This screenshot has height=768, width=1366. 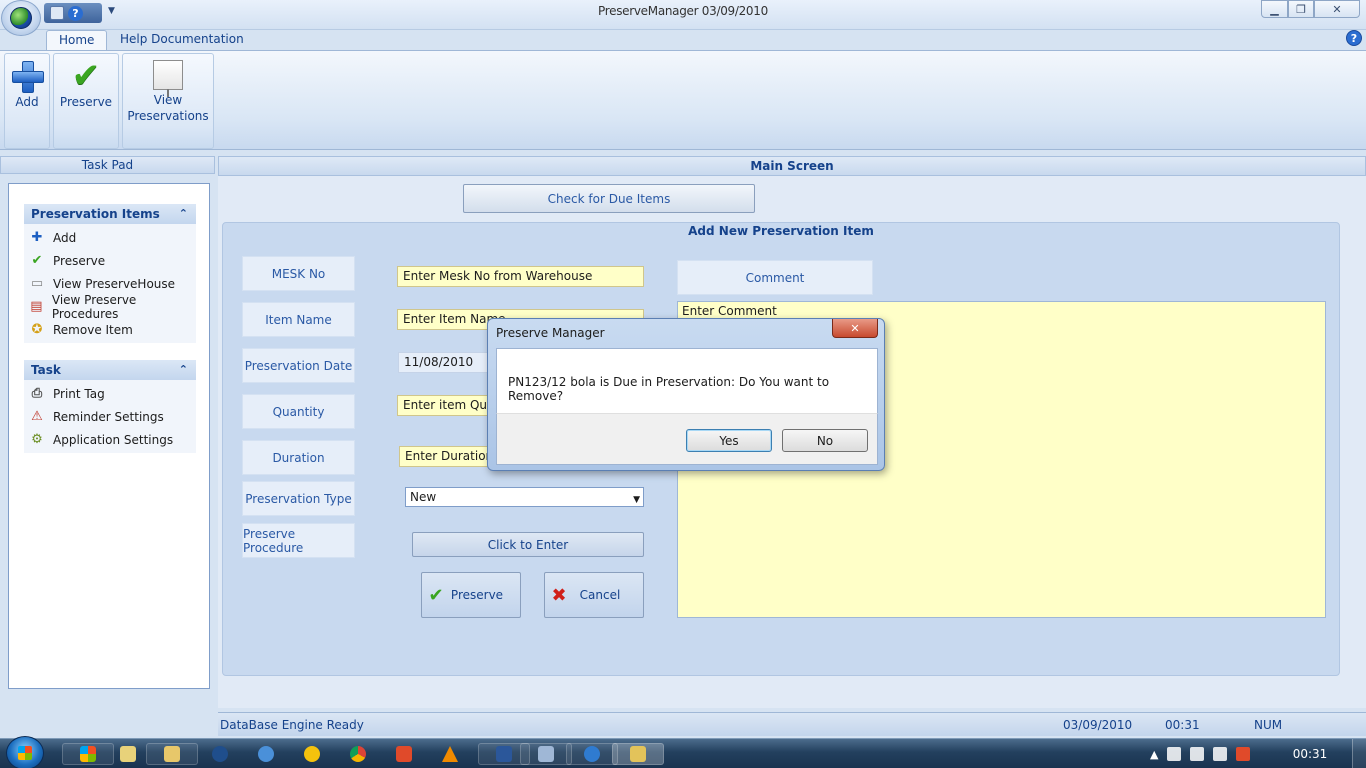 What do you see at coordinates (825, 440) in the screenshot?
I see `no-button: No` at bounding box center [825, 440].